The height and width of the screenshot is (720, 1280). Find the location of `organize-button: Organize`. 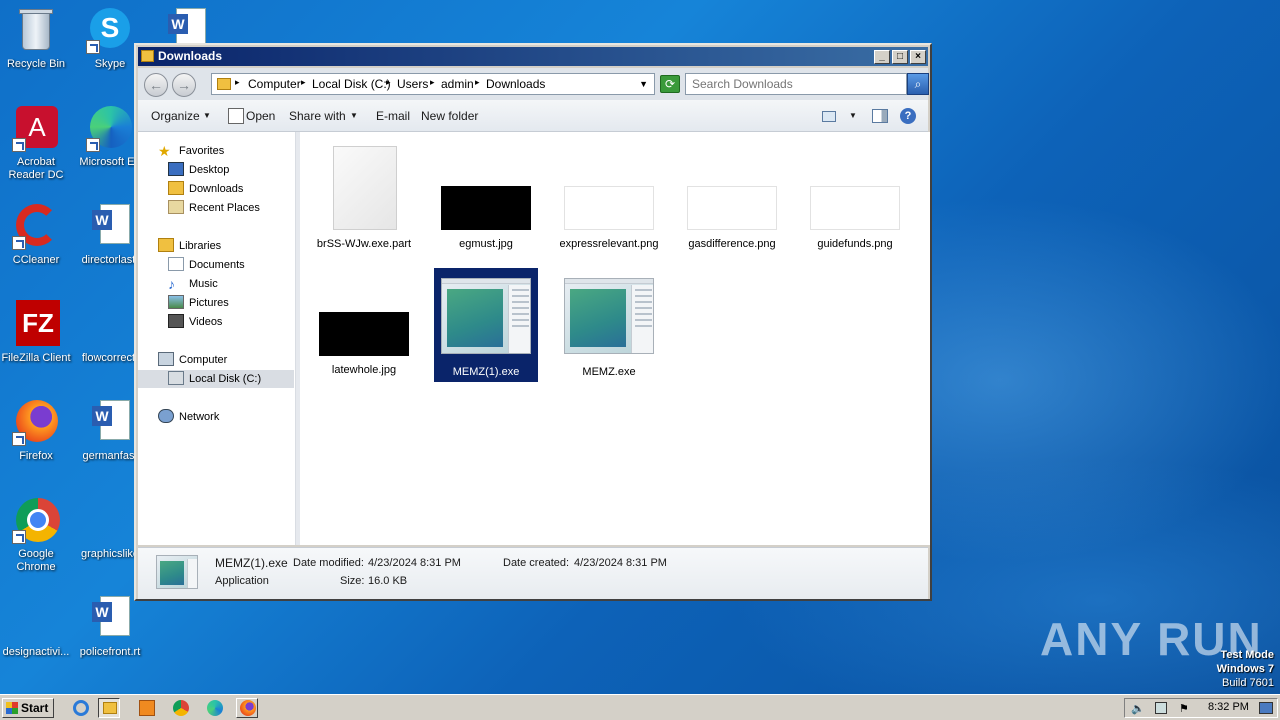

organize-button: Organize is located at coordinates (175, 116).